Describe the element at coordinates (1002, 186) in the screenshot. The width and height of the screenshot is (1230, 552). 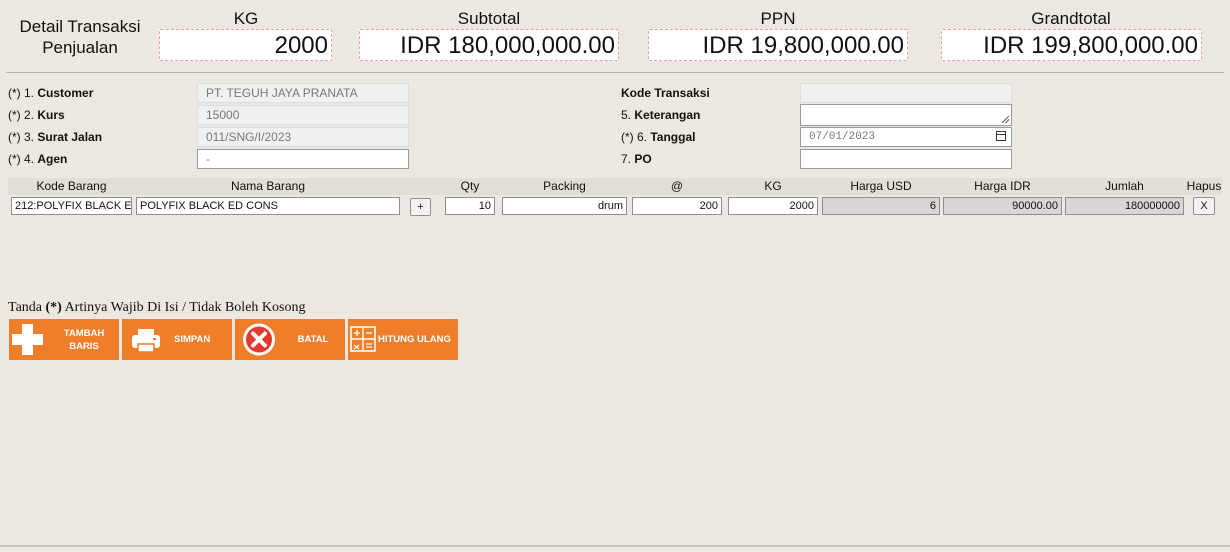
I see `col-harga-idr: Harga IDR` at that location.